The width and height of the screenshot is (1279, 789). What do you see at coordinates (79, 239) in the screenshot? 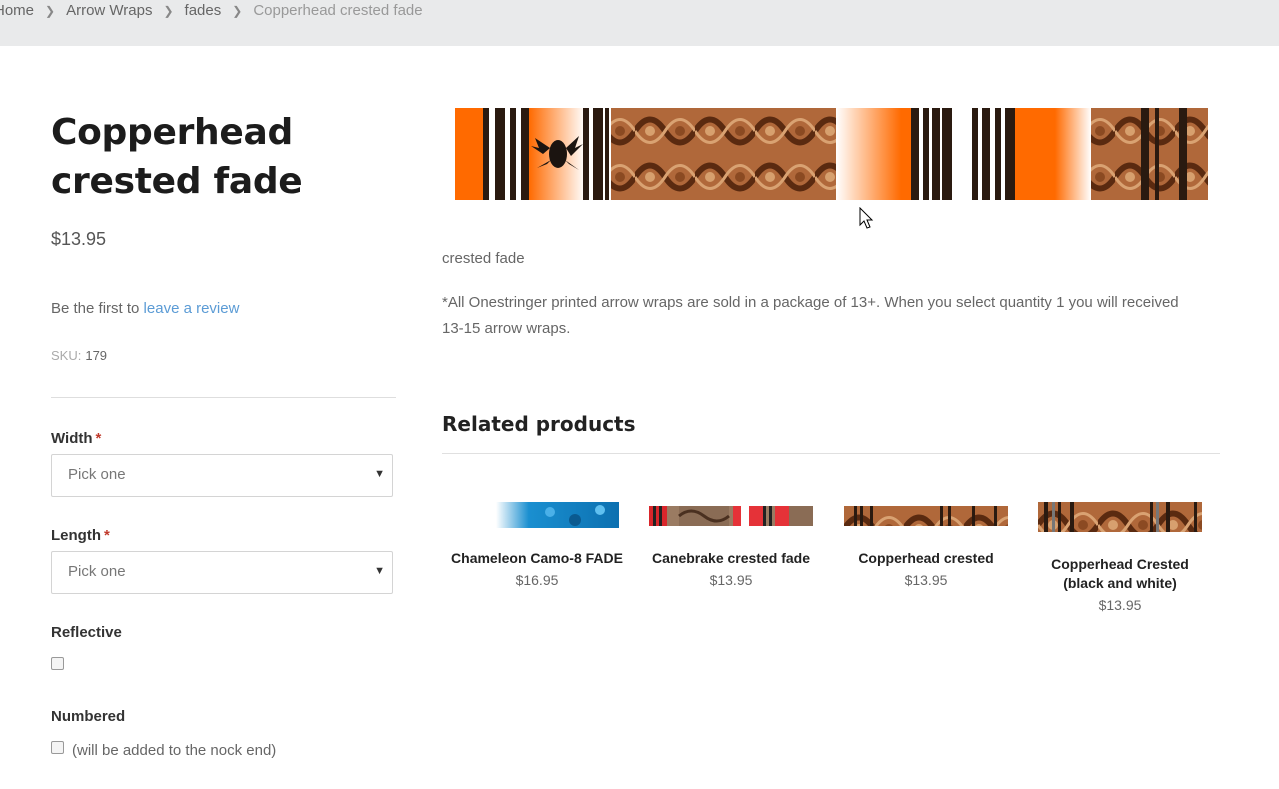
I see `product-price: $13.95` at bounding box center [79, 239].